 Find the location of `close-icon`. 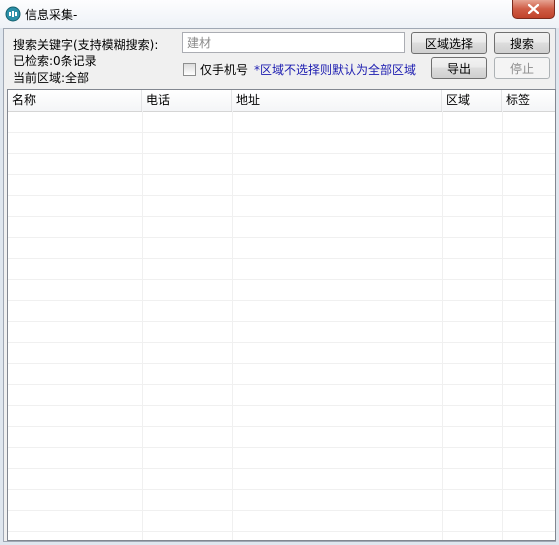

close-icon is located at coordinates (533, 9).